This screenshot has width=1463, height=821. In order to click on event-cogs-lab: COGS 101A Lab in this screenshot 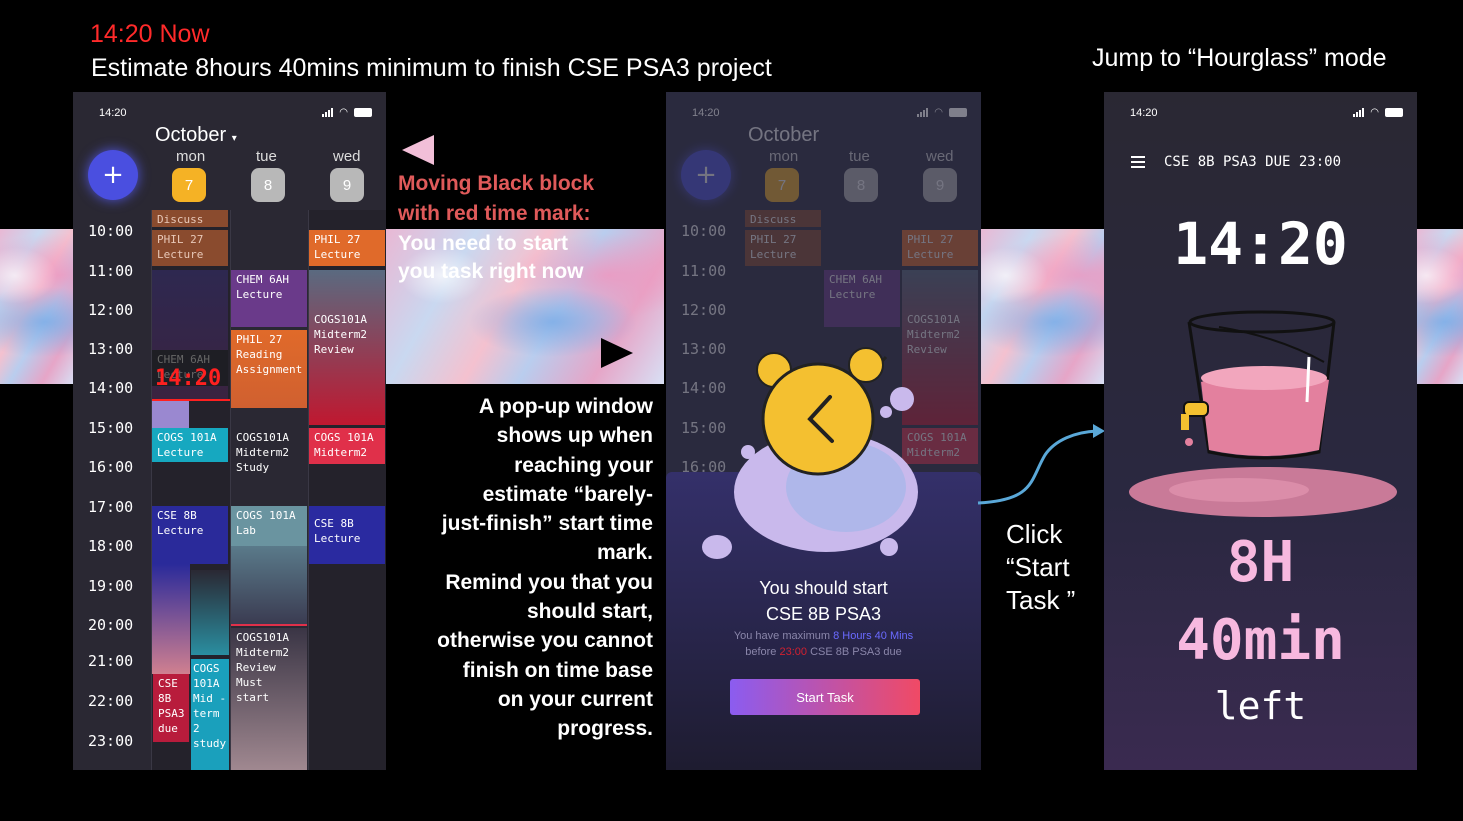, I will do `click(269, 526)`.